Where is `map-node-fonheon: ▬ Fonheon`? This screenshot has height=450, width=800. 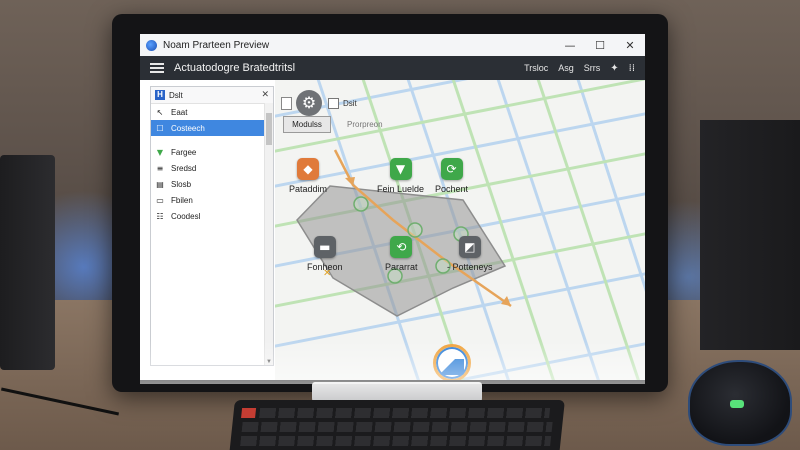 map-node-fonheon: ▬ Fonheon is located at coordinates (325, 254).